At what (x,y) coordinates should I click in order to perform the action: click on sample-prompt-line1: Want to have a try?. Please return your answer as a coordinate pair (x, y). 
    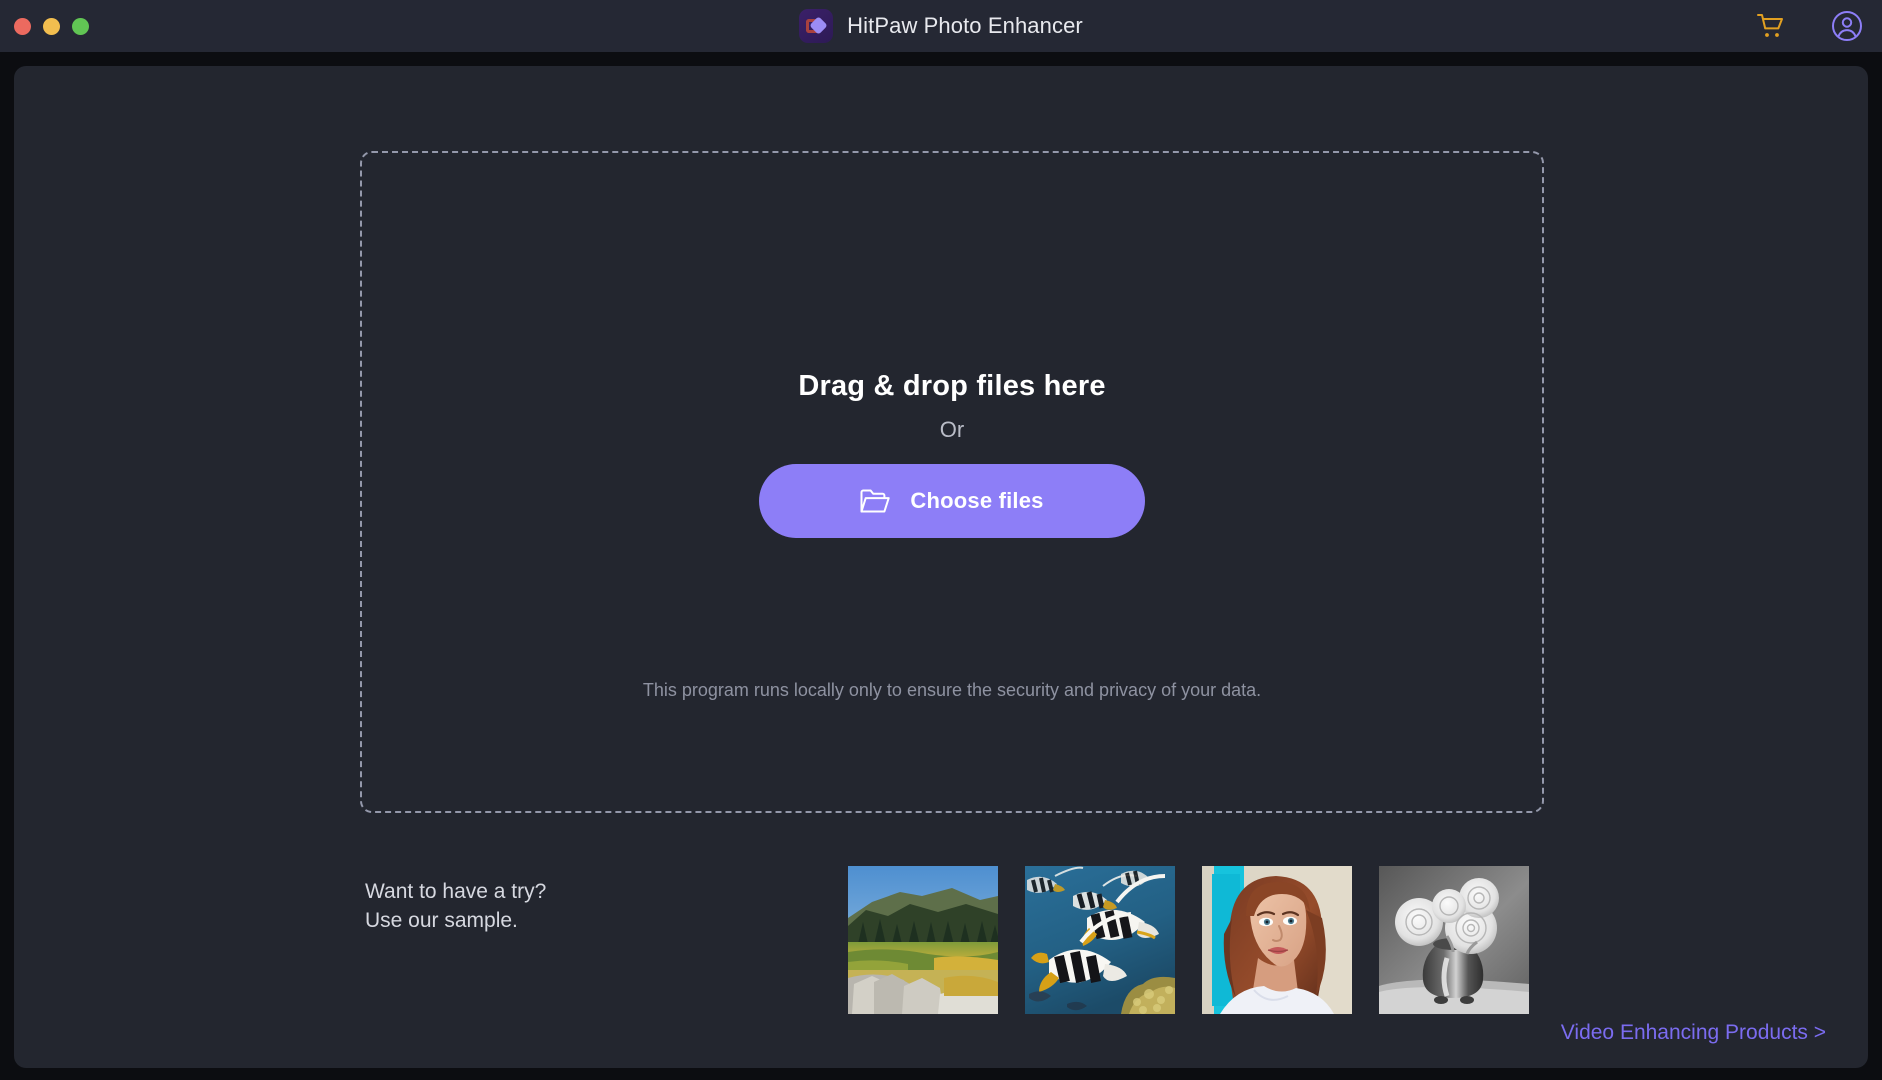
    Looking at the image, I should click on (456, 891).